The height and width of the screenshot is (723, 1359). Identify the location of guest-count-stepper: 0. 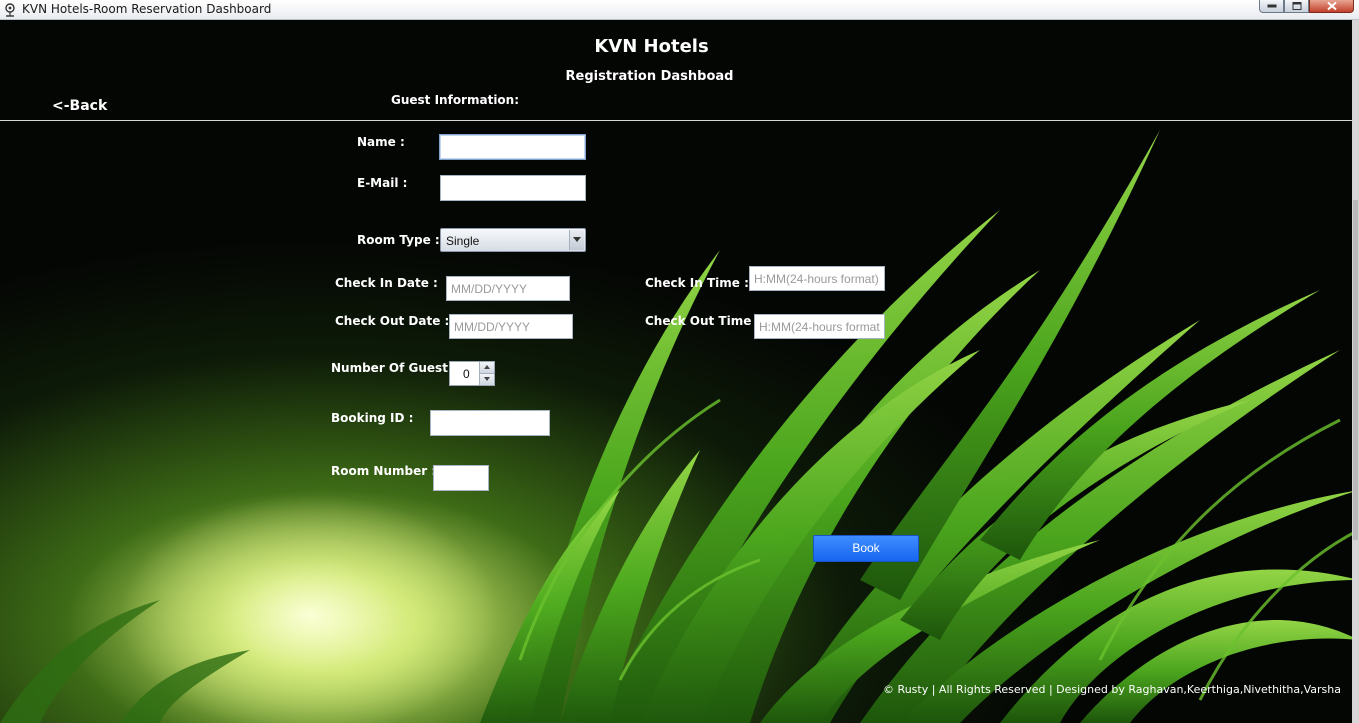
(472, 373).